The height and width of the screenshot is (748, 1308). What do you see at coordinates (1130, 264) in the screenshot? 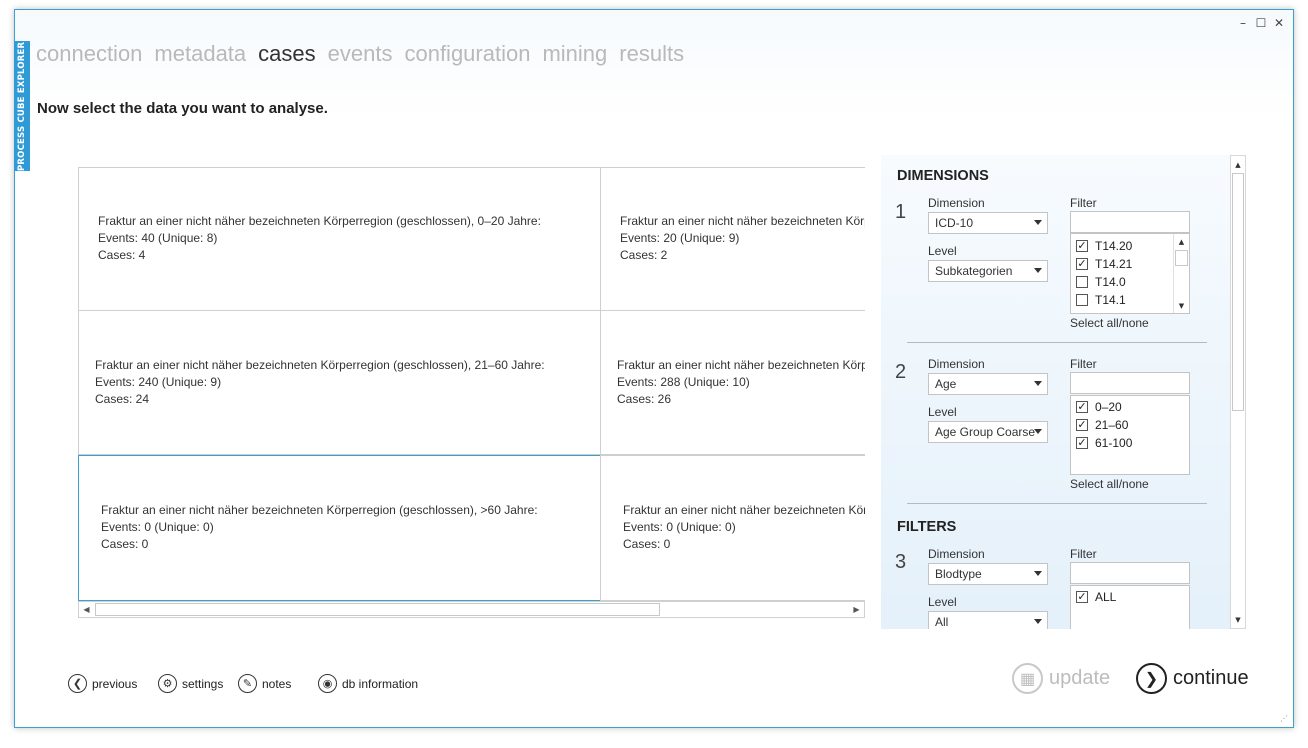
I see `filter-item: ✓ T14.21` at bounding box center [1130, 264].